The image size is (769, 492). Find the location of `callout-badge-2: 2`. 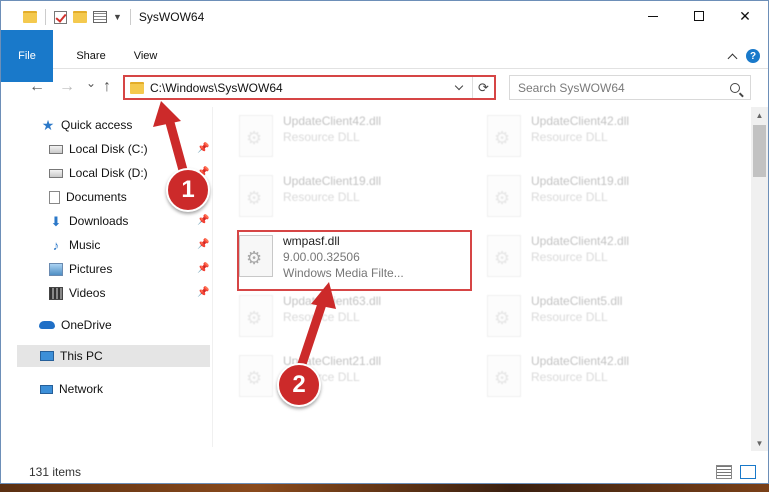

callout-badge-2: 2 is located at coordinates (299, 385).